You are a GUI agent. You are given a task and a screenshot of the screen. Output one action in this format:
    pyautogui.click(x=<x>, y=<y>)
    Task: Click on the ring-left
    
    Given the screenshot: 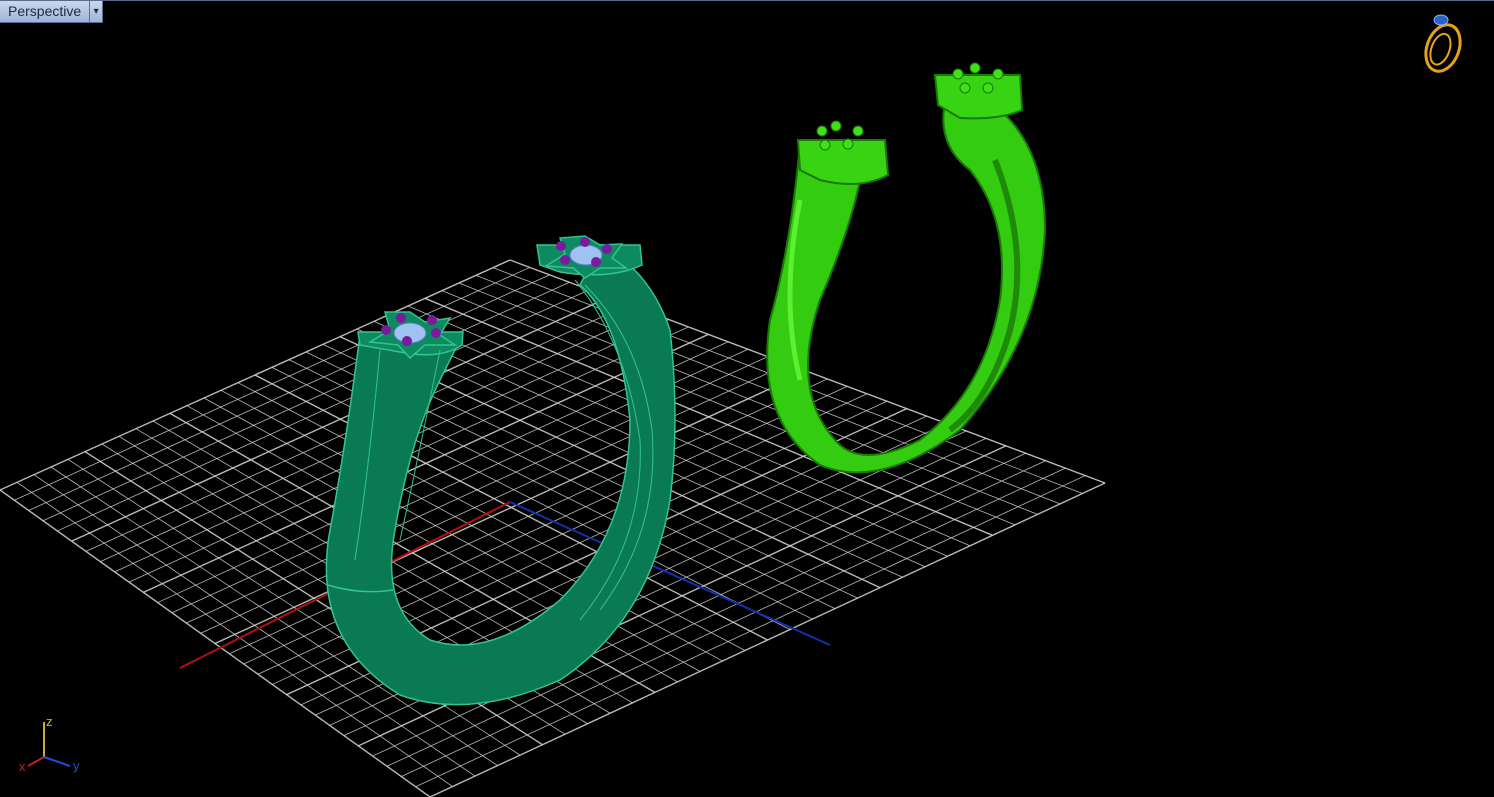 What is the action you would take?
    pyautogui.click(x=500, y=470)
    